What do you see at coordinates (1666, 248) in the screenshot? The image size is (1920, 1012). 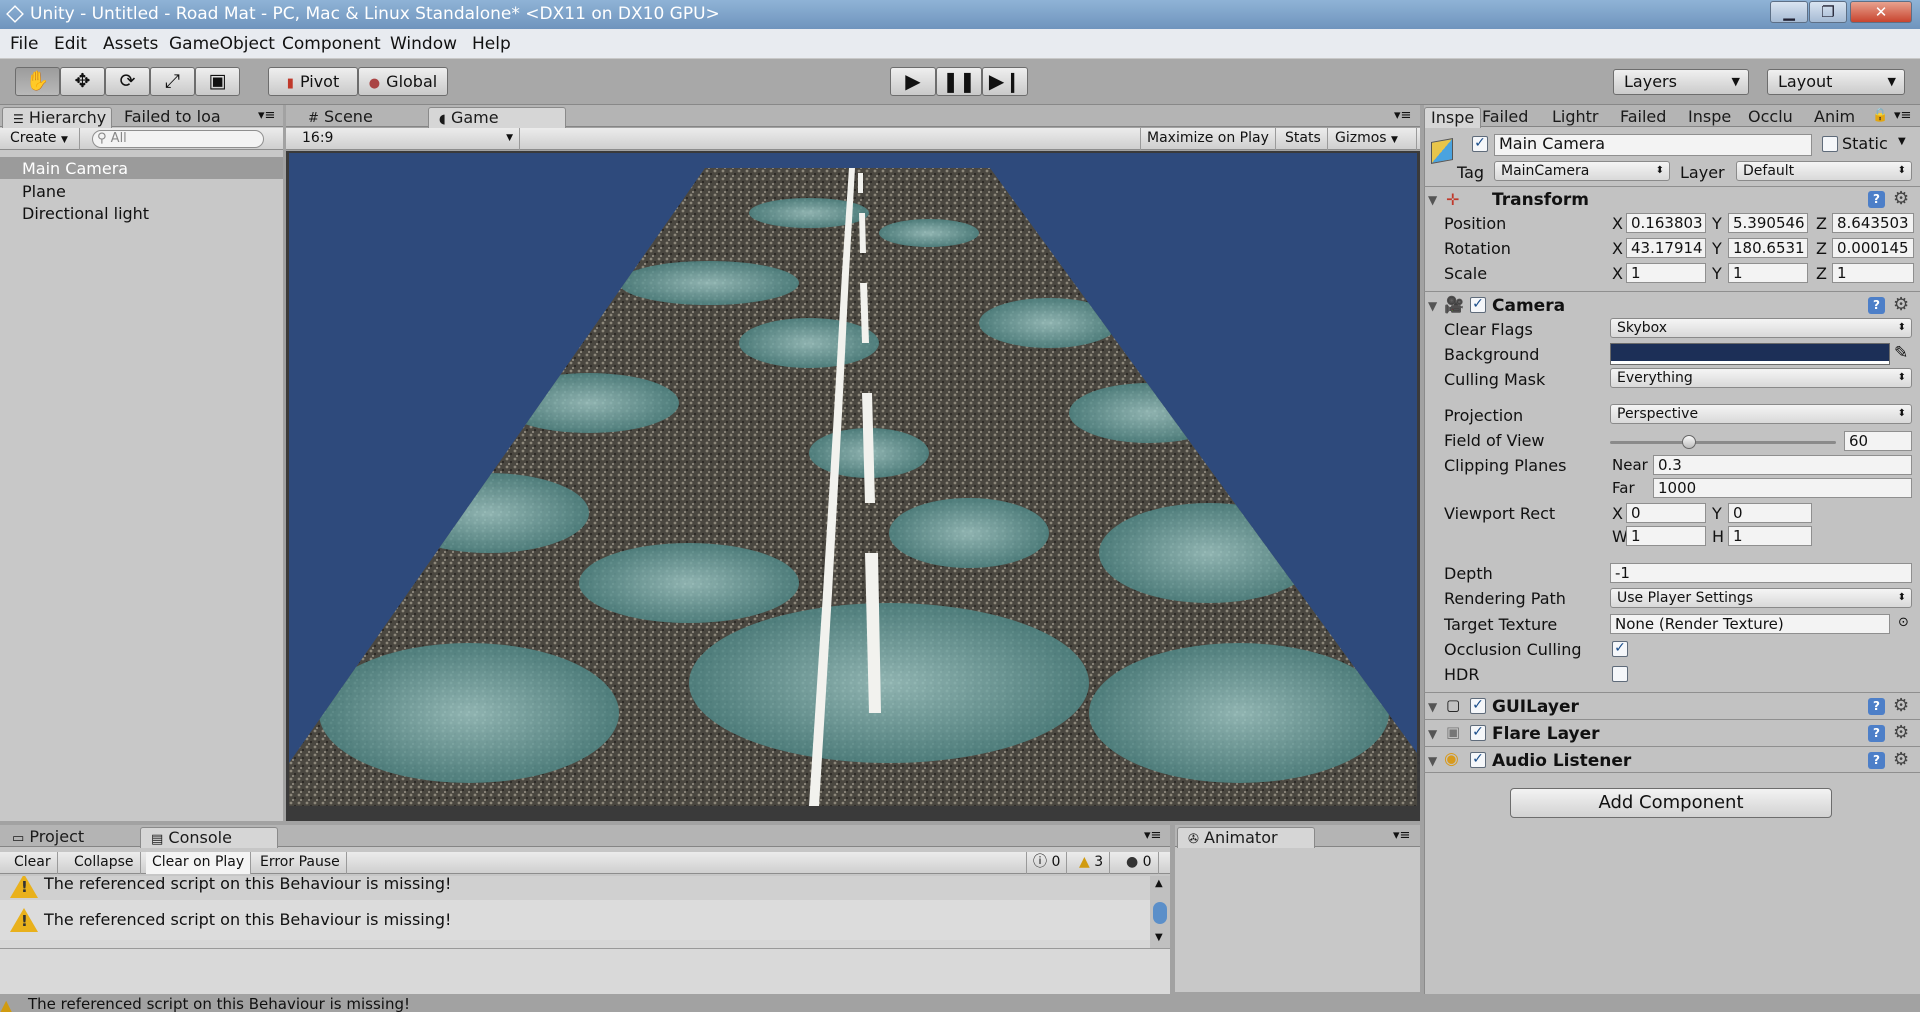 I see `rotation-x-field: 43.17914` at bounding box center [1666, 248].